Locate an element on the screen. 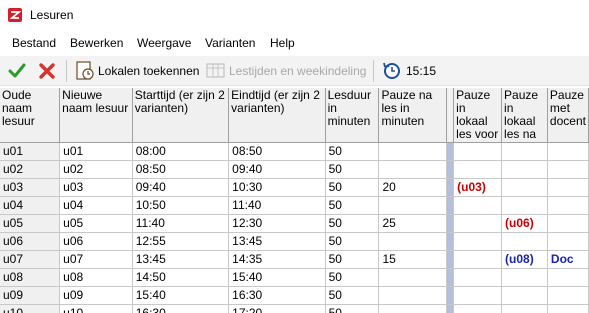 The image size is (589, 313). cell-oude-naam: u03 is located at coordinates (30, 187).